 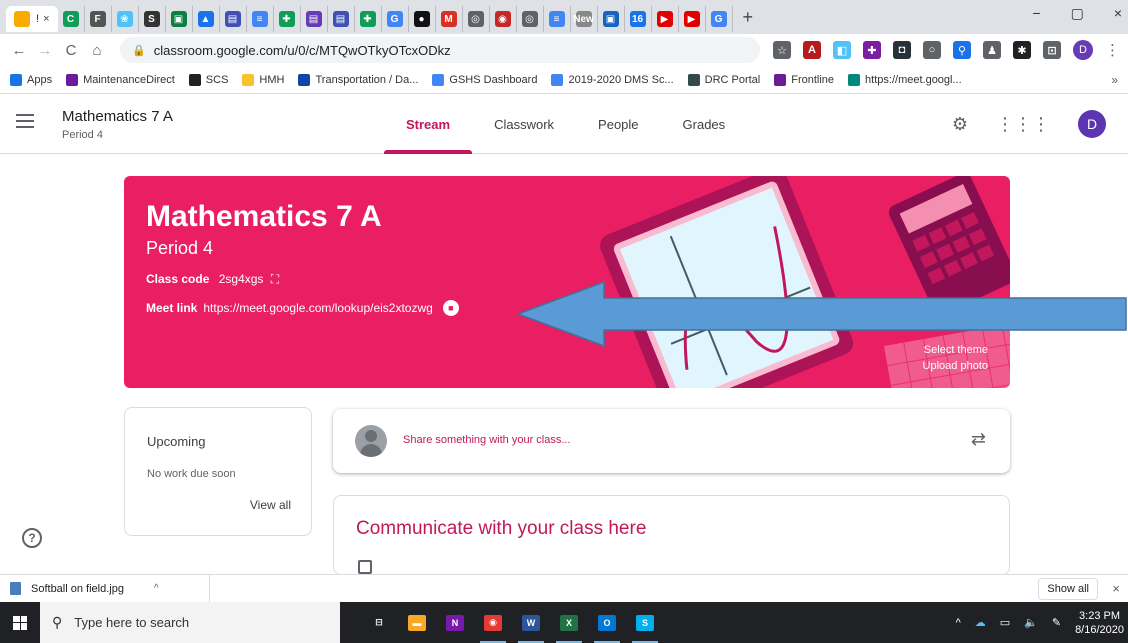 I want to click on browser-menu-icon: ⋮, so click(x=1112, y=50).